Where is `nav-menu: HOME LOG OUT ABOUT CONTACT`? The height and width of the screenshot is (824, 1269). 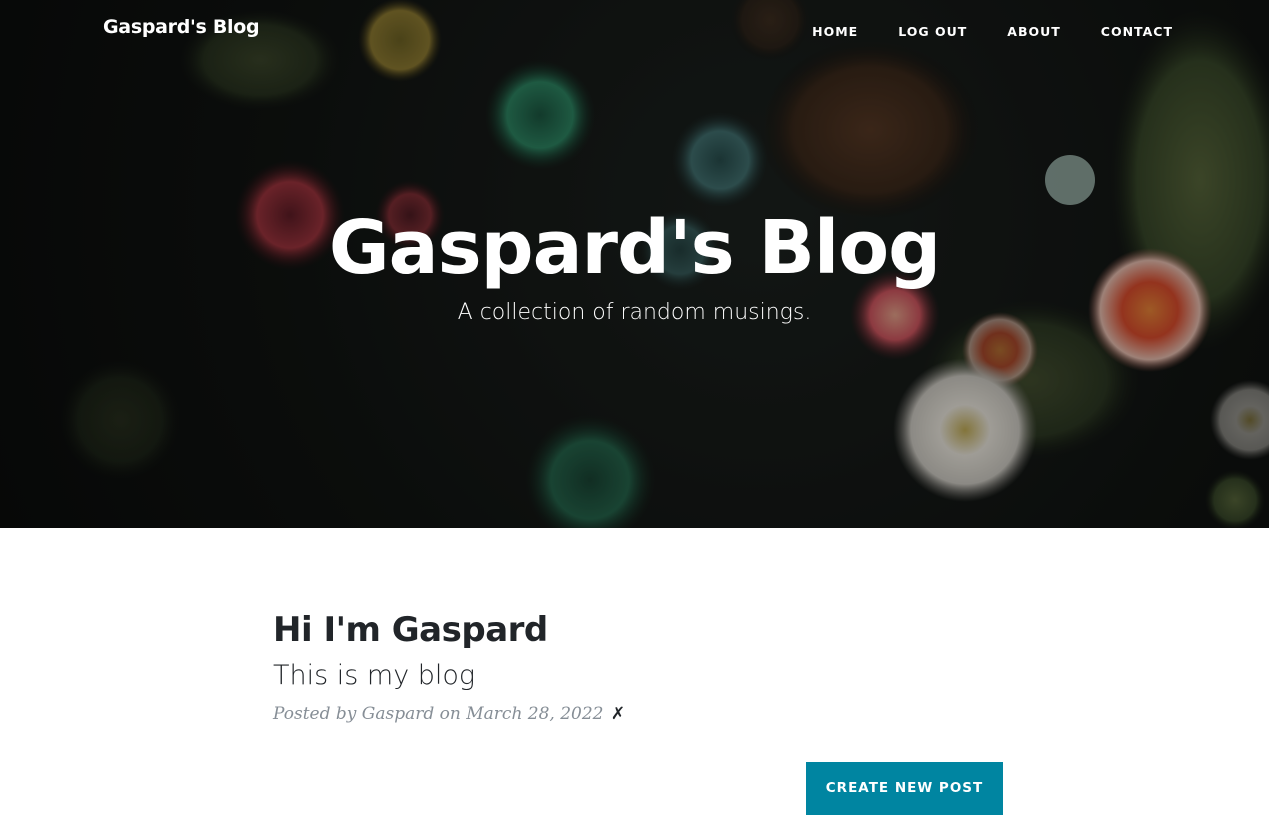 nav-menu: HOME LOG OUT ABOUT CONTACT is located at coordinates (972, 30).